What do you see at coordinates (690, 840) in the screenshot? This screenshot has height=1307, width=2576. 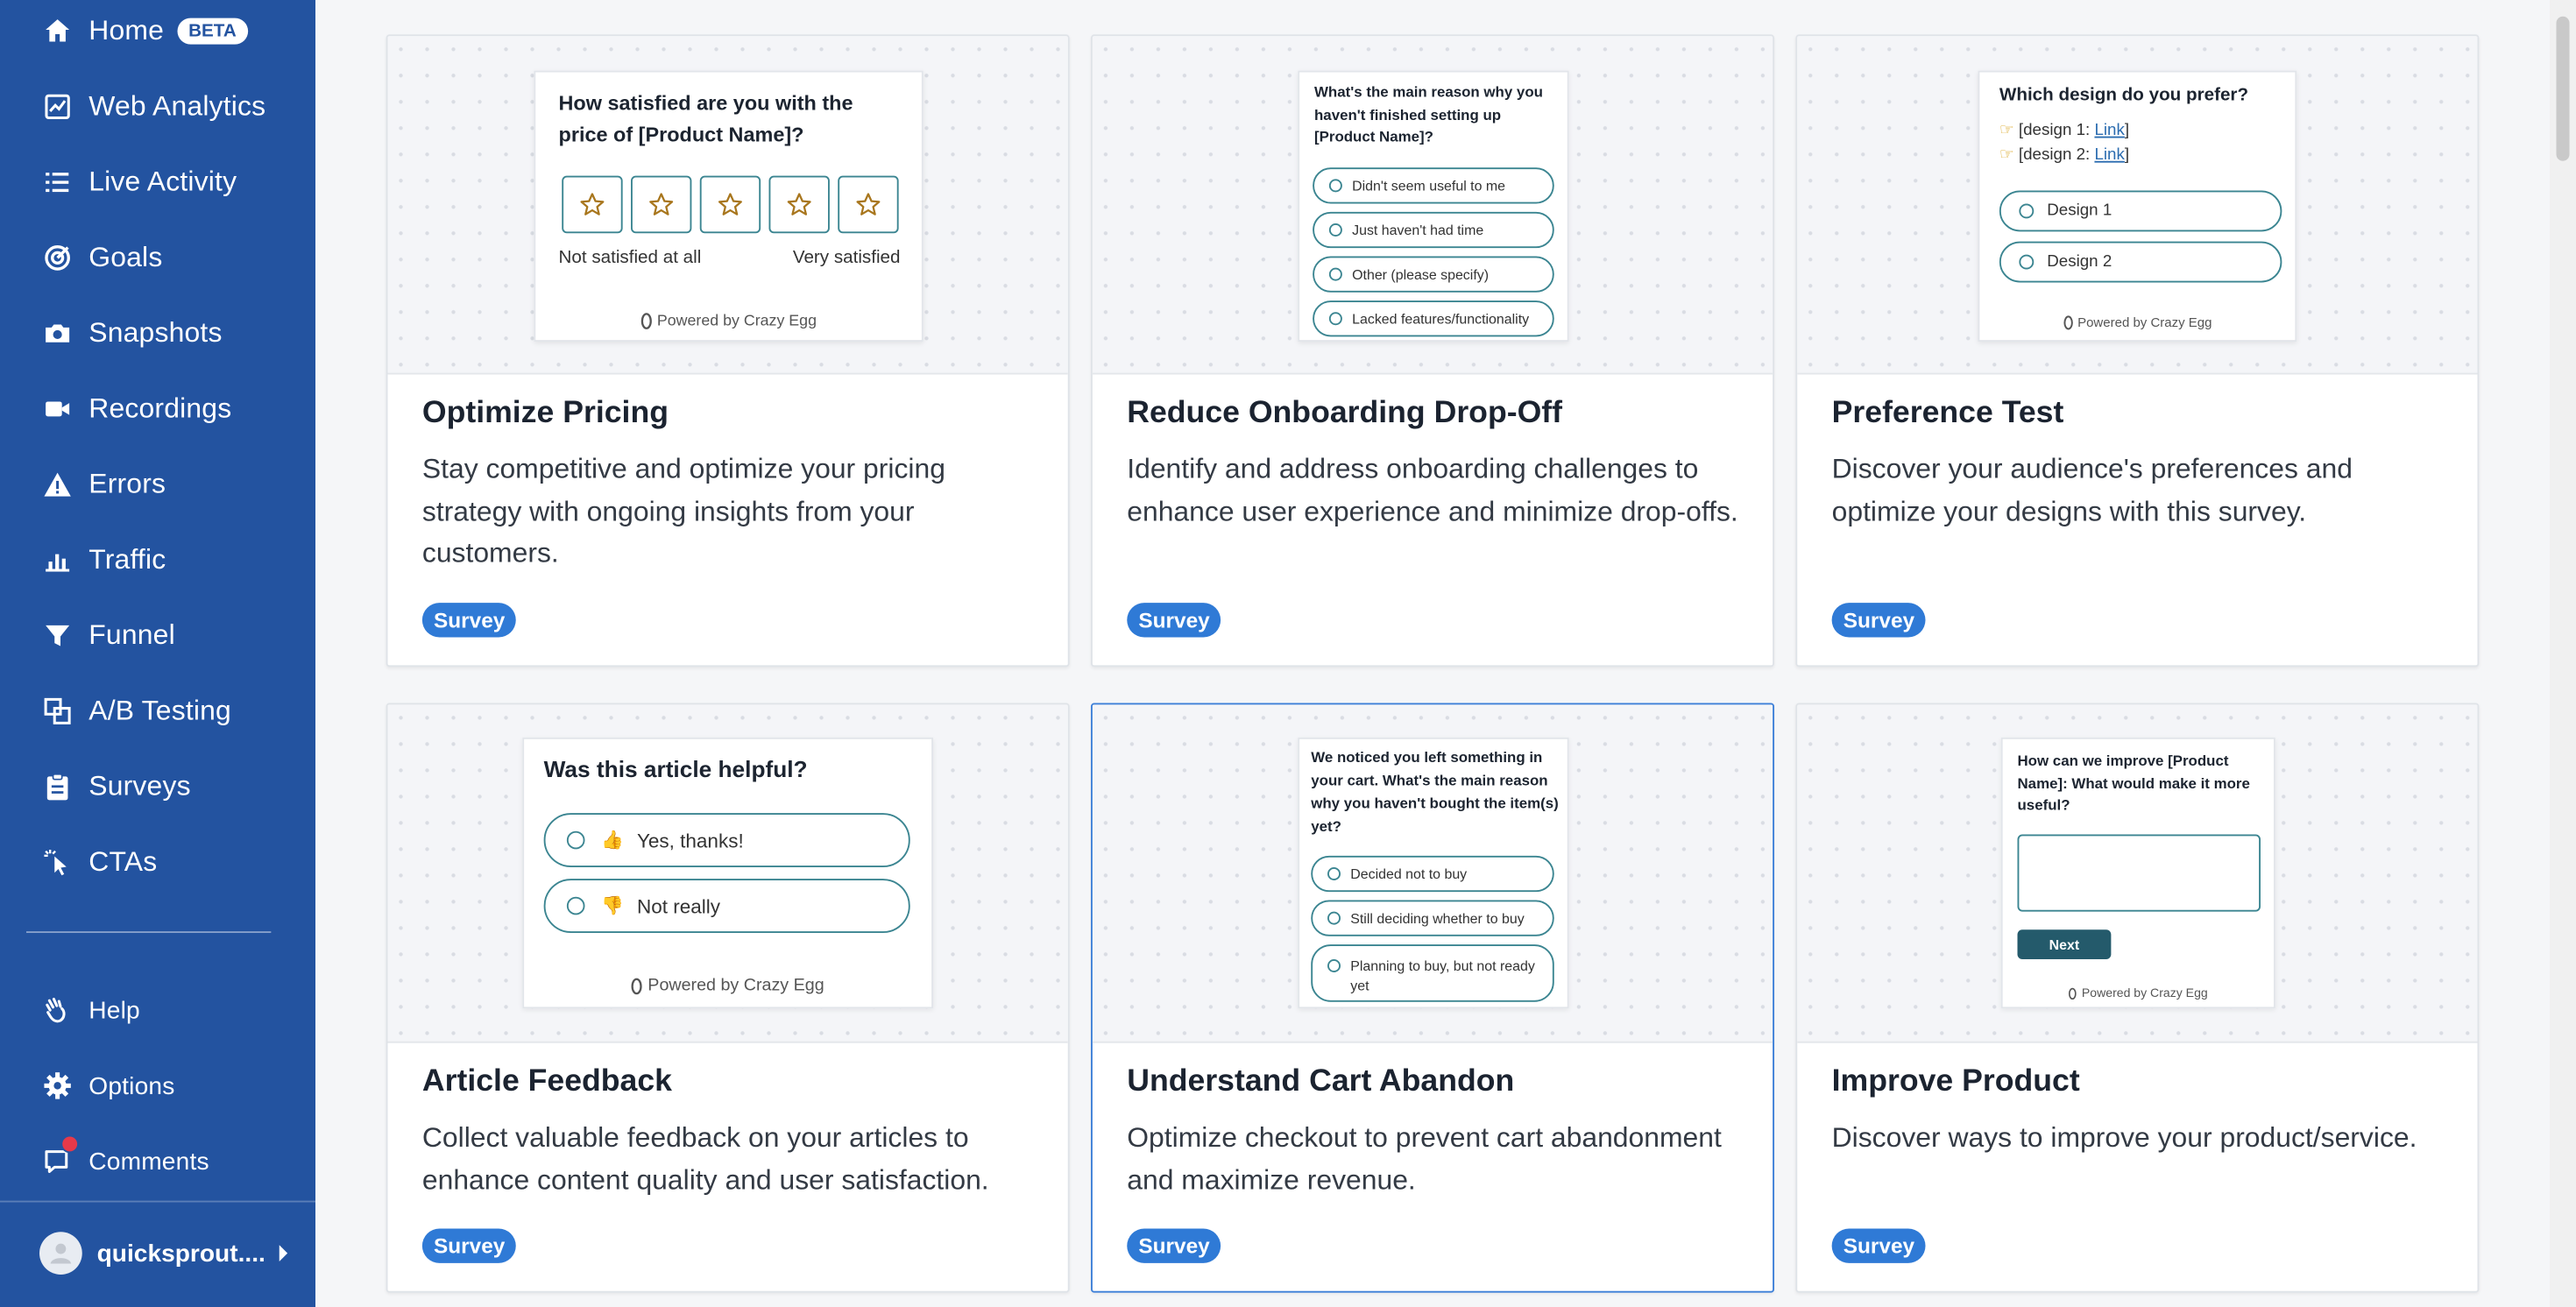 I see `option-label: Yes, thanks!` at bounding box center [690, 840].